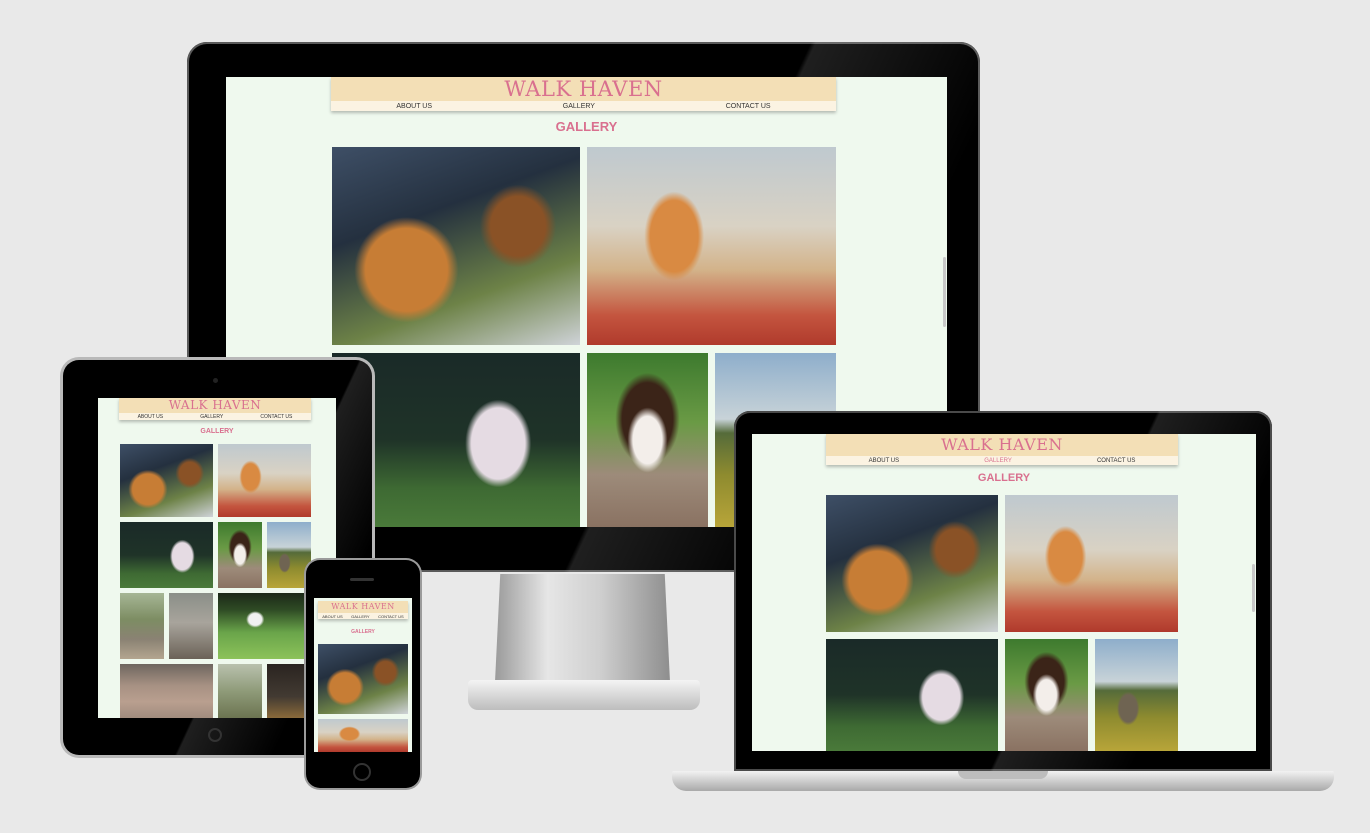  What do you see at coordinates (215, 380) in the screenshot?
I see `tablet-camera-icon` at bounding box center [215, 380].